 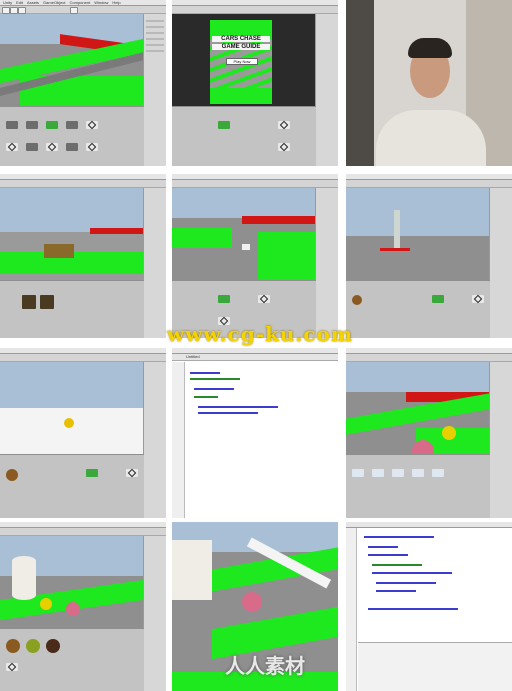 I want to click on tile-editor-white-scene, so click(x=83, y=433).